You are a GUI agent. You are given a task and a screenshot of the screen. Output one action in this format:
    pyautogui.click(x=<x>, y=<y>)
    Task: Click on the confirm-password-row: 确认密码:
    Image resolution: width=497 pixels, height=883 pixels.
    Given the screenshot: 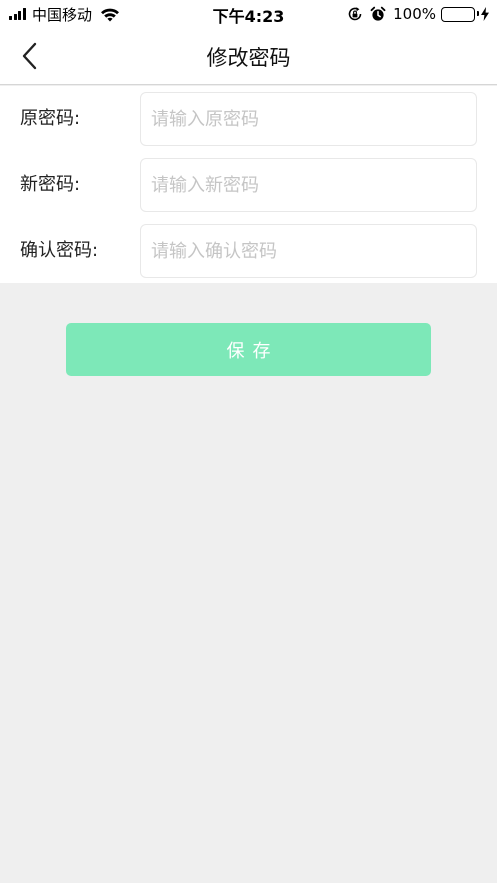 What is the action you would take?
    pyautogui.click(x=248, y=251)
    